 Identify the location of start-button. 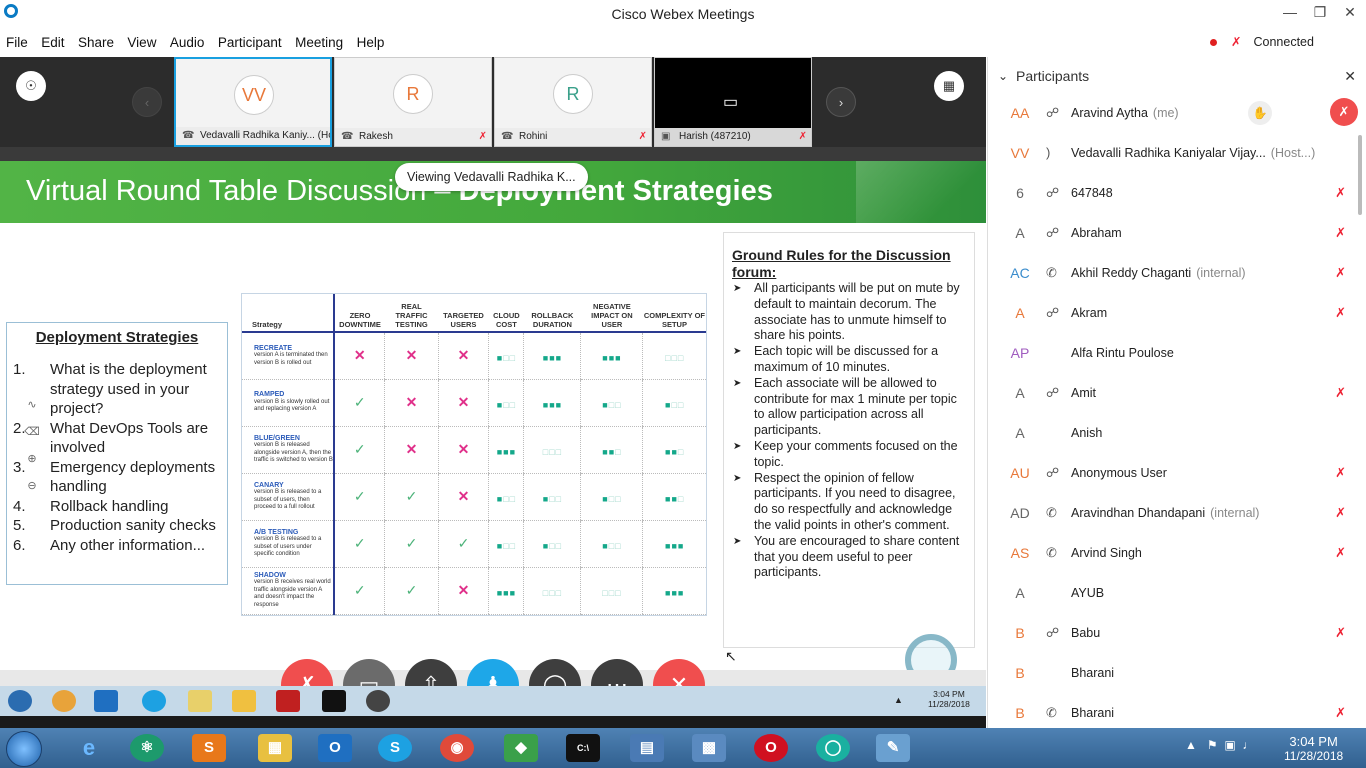
(24, 749).